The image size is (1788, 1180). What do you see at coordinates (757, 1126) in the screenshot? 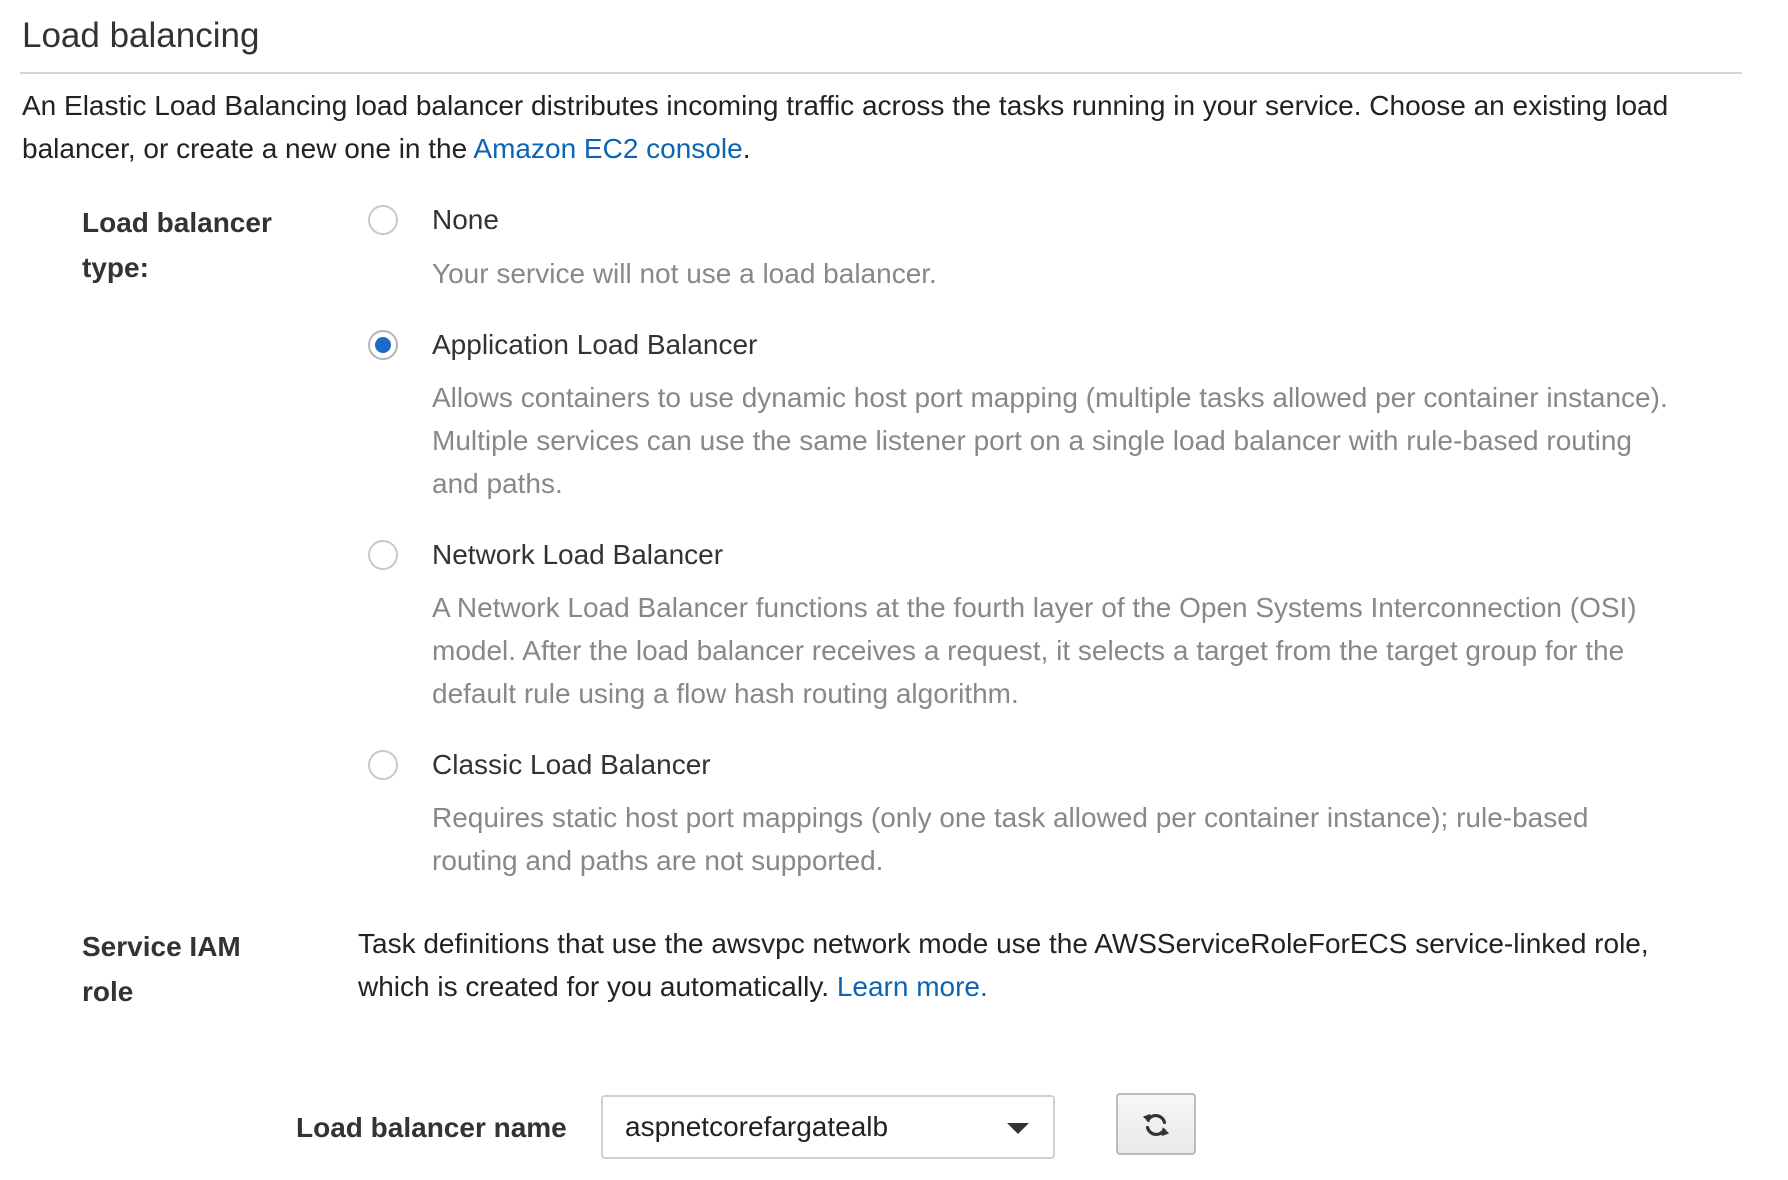
I see `load-balancer-name-value: aspnetcorefargatealb` at bounding box center [757, 1126].